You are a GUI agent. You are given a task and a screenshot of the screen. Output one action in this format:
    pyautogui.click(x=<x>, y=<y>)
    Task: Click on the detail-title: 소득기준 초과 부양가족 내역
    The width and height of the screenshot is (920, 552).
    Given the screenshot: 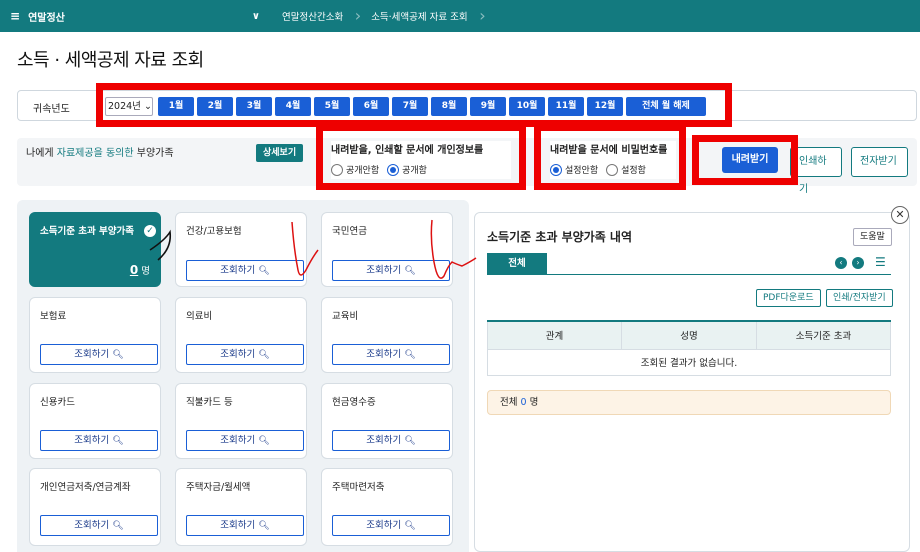 What is the action you would take?
    pyautogui.click(x=560, y=237)
    